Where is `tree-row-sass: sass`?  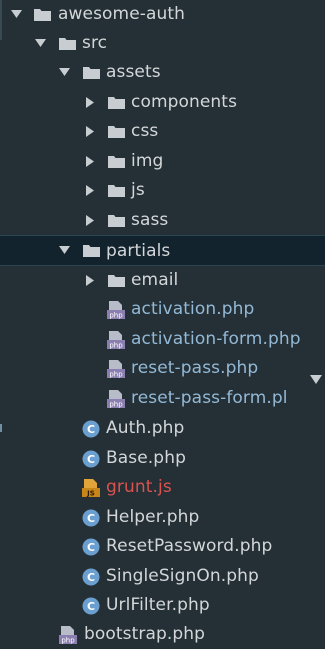
tree-row-sass: sass is located at coordinates (162, 220).